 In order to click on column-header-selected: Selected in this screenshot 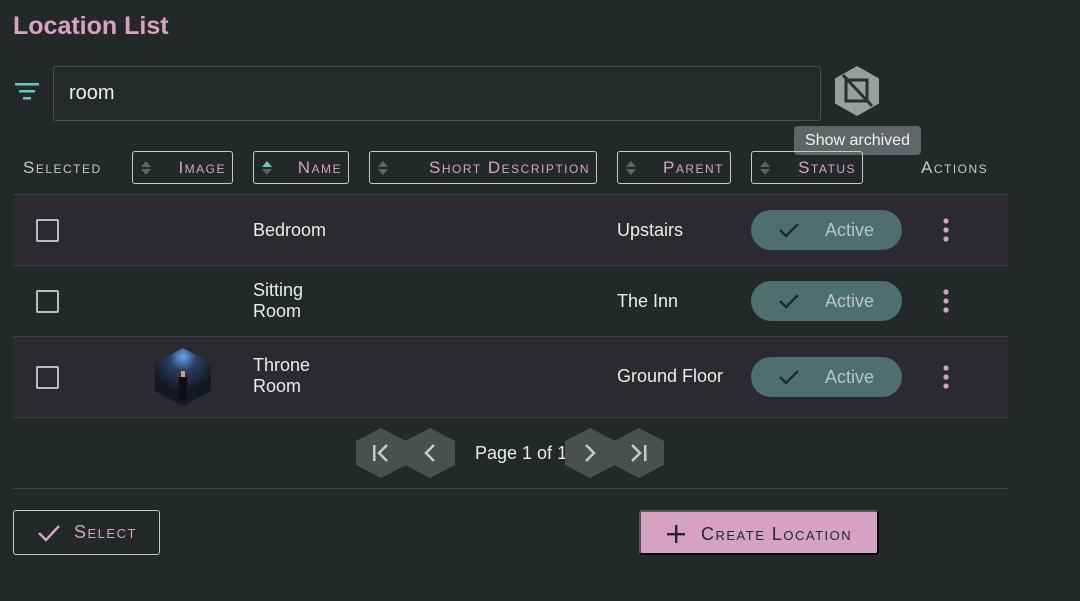, I will do `click(62, 167)`.